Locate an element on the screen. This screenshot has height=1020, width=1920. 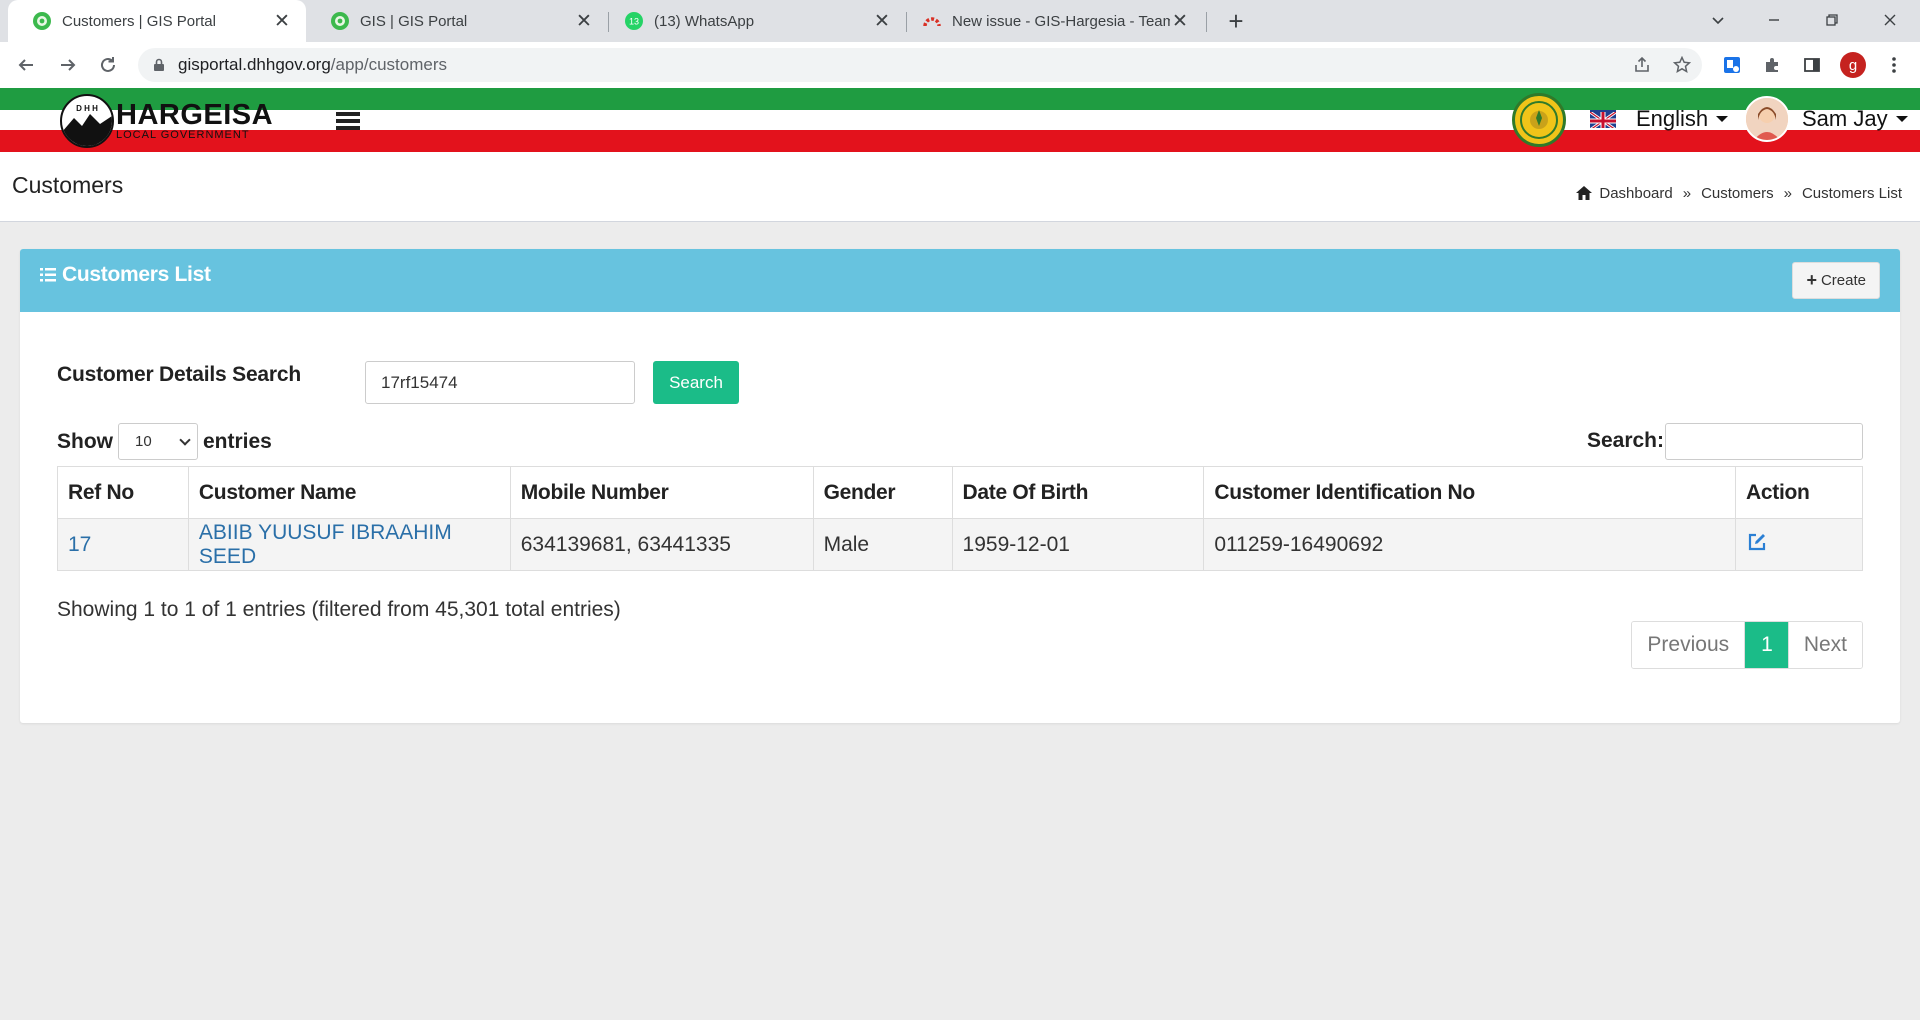
create-button: + Create is located at coordinates (1836, 280).